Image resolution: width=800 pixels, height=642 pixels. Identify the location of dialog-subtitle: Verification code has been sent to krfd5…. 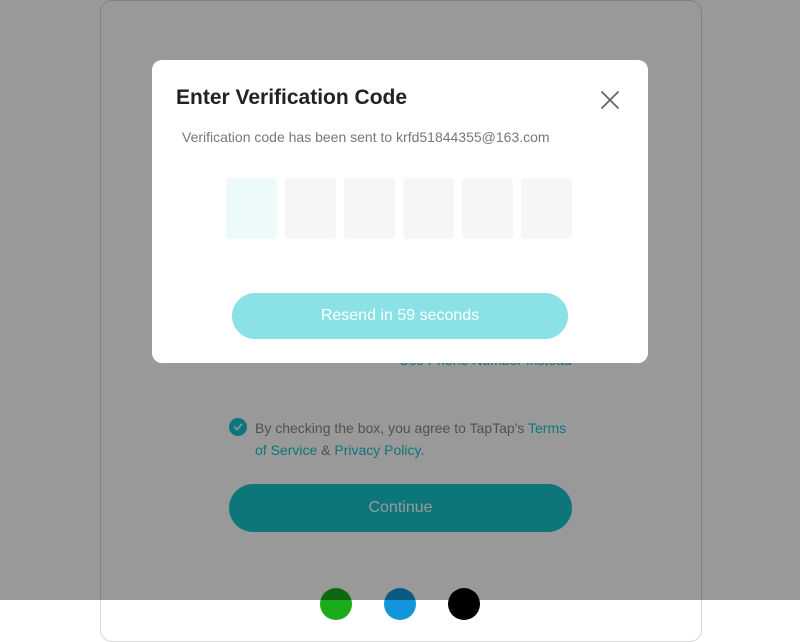
(366, 137).